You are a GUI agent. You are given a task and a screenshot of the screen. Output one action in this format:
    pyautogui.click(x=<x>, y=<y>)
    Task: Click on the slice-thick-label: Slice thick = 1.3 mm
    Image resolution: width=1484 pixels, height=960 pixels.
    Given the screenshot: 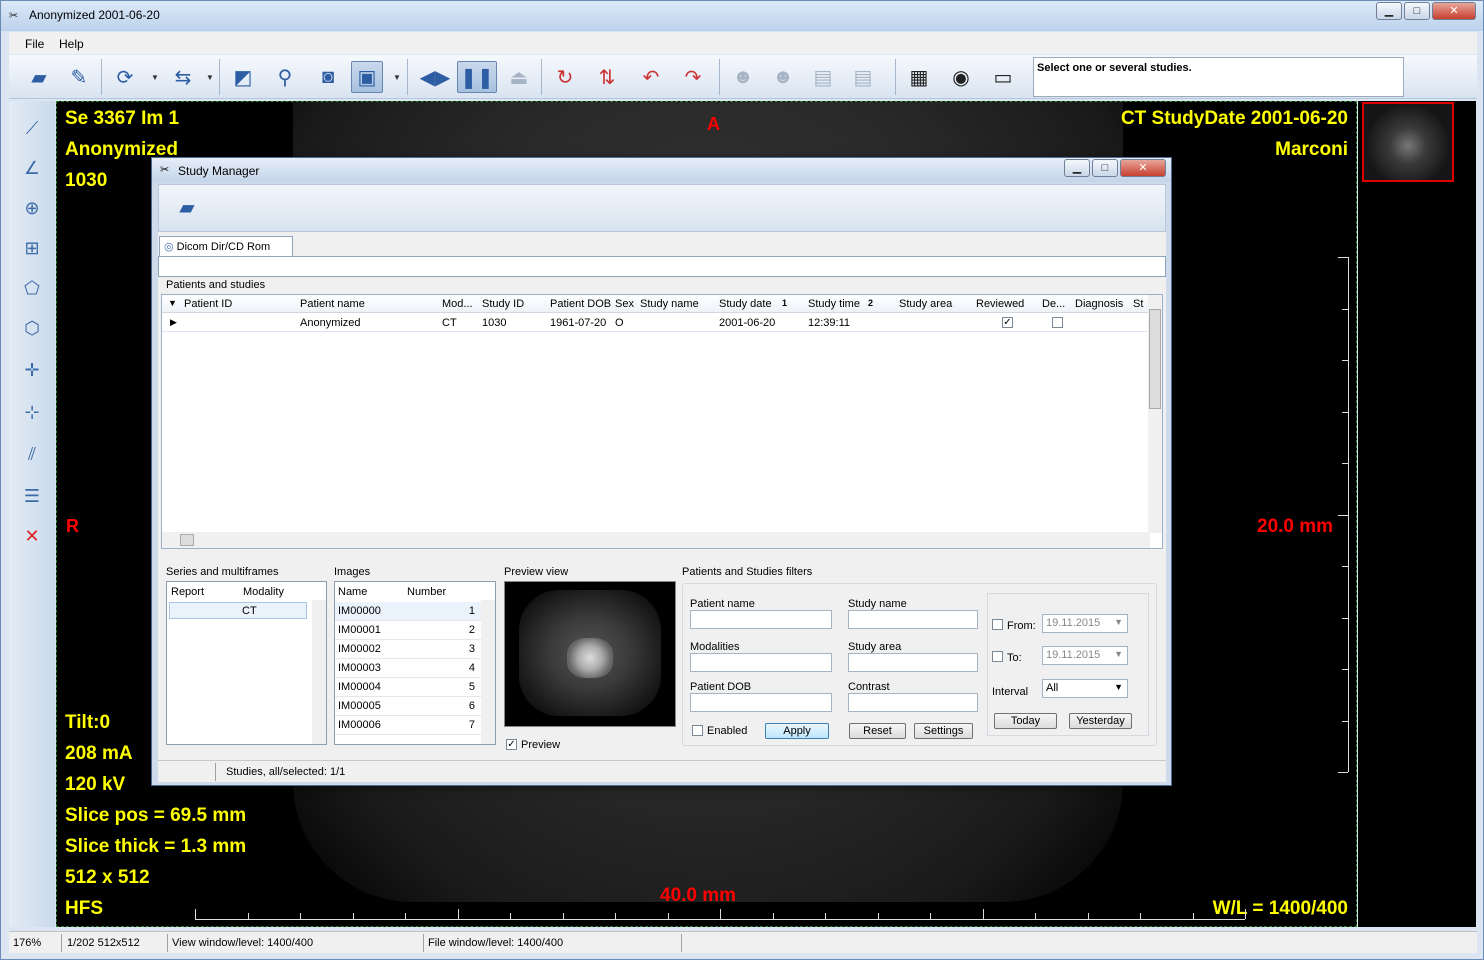 What is the action you would take?
    pyautogui.click(x=156, y=846)
    